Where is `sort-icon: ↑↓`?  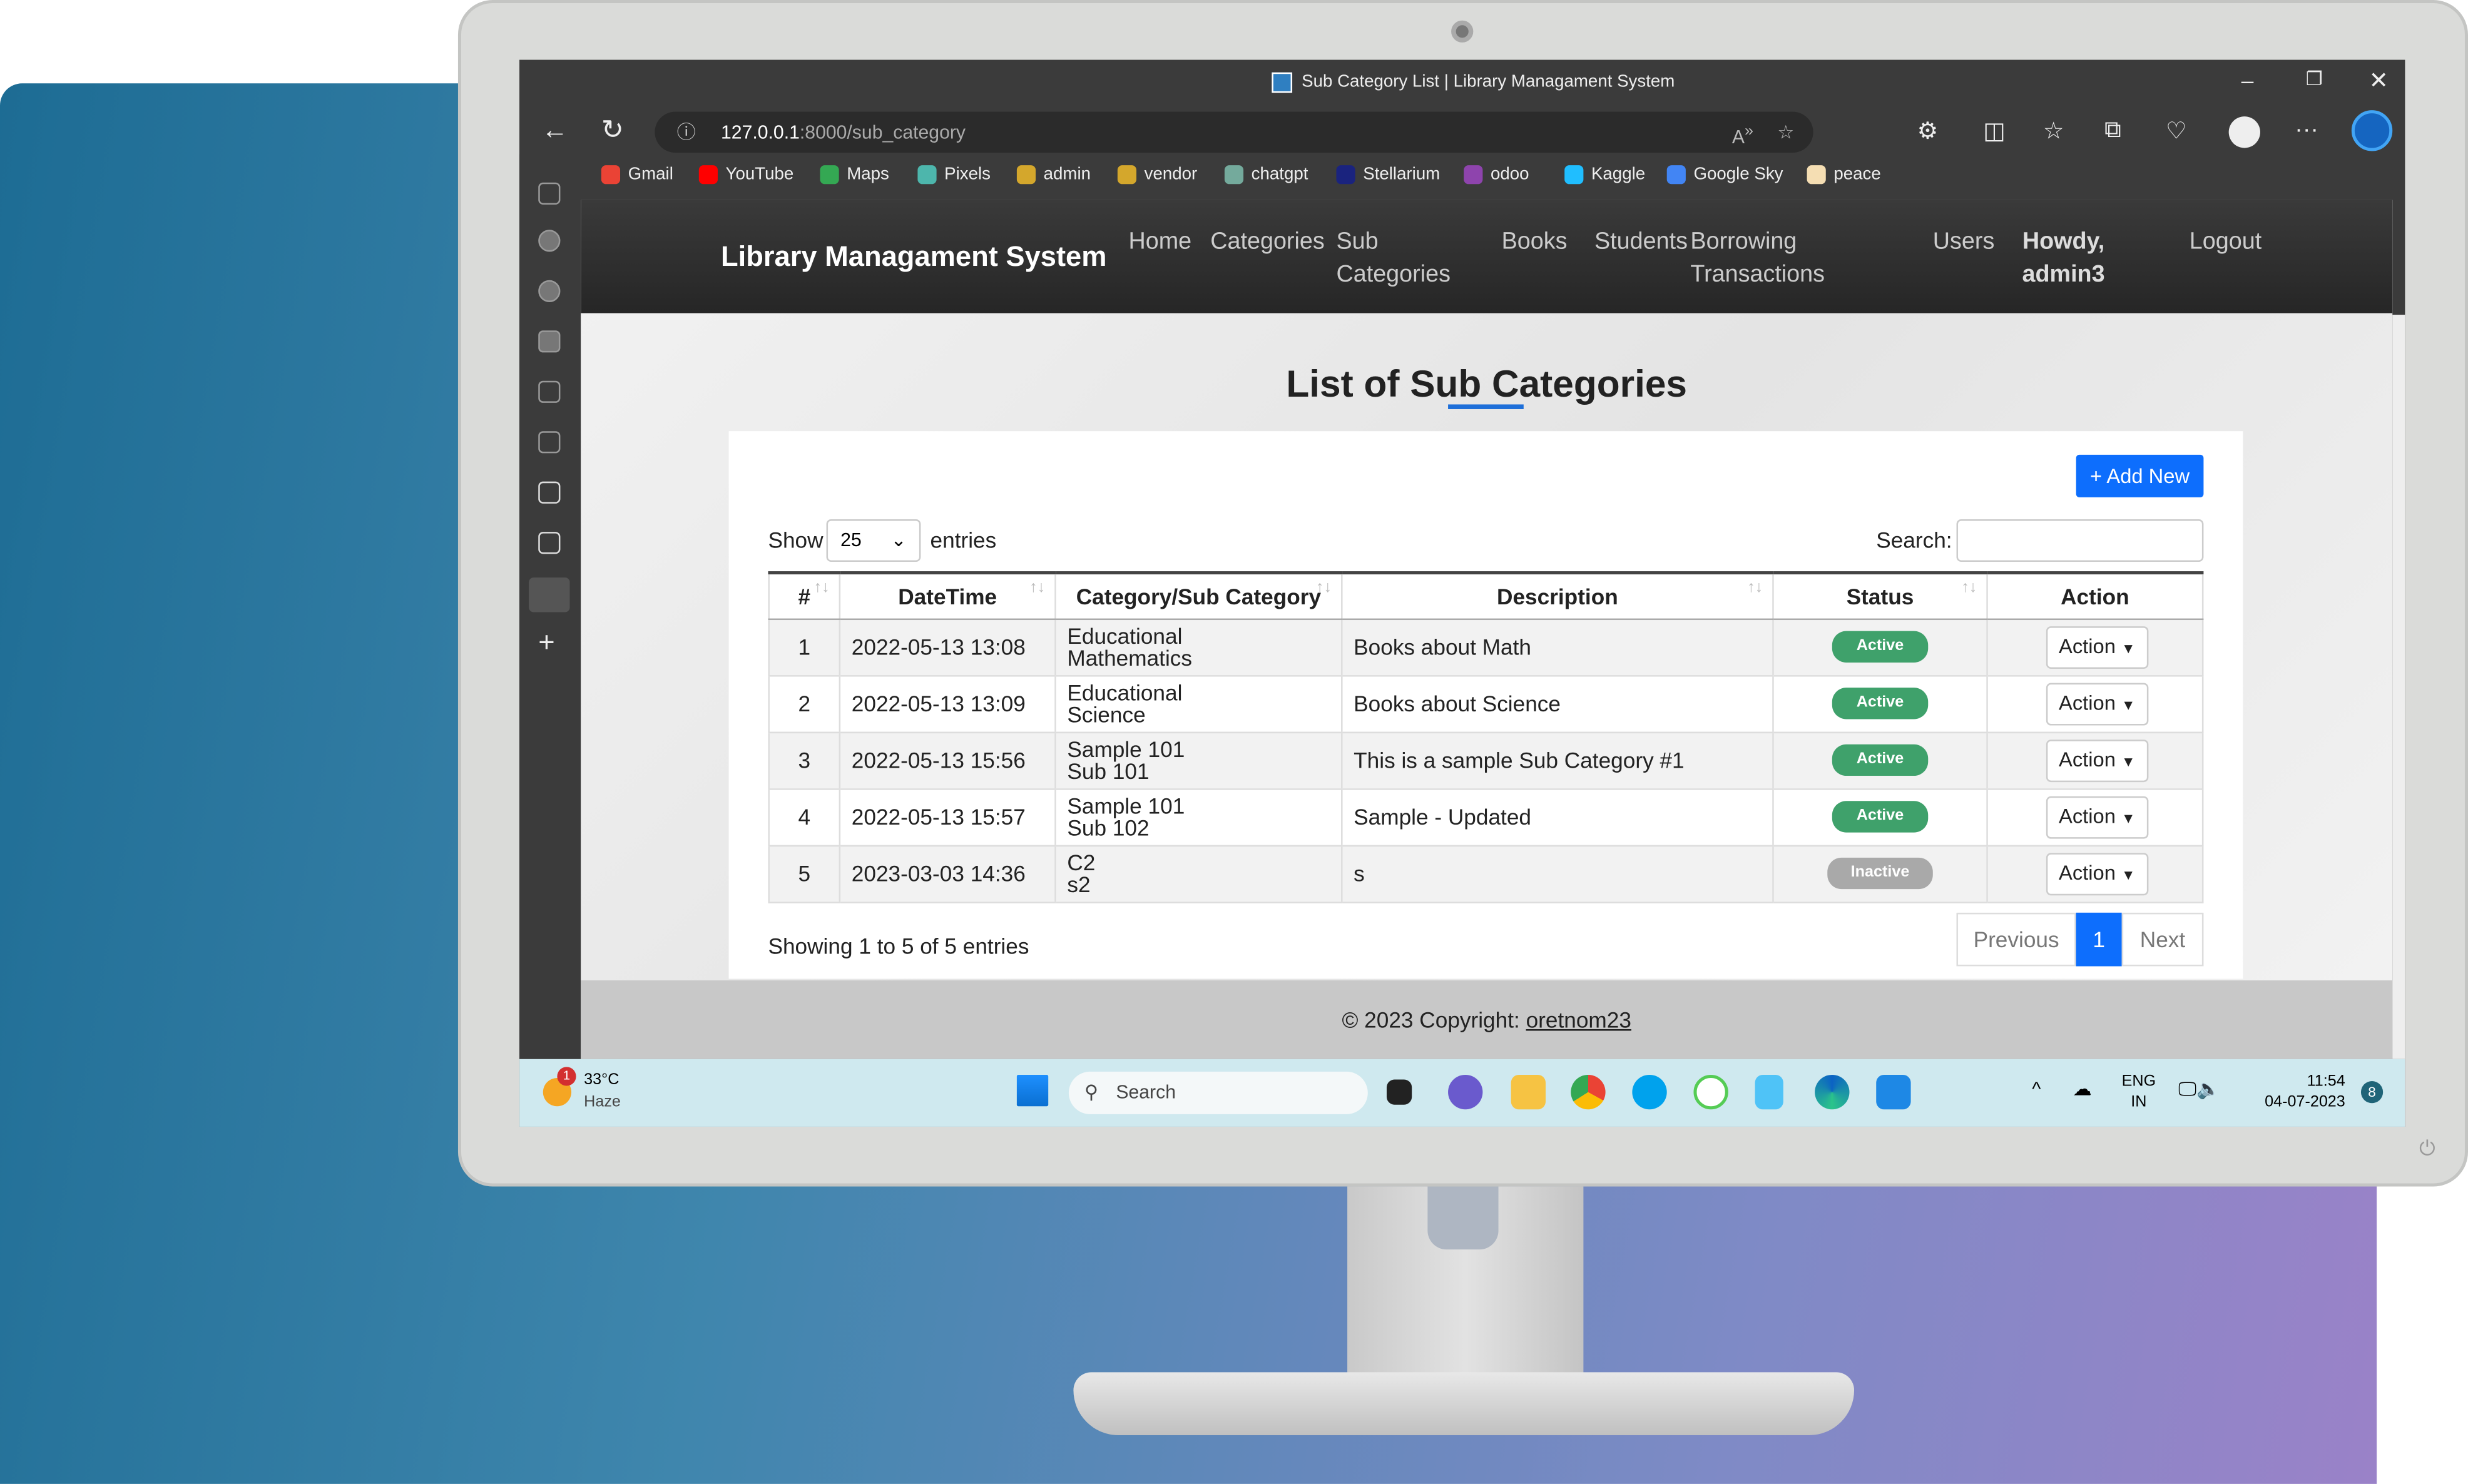
sort-icon: ↑↓ is located at coordinates (1969, 588).